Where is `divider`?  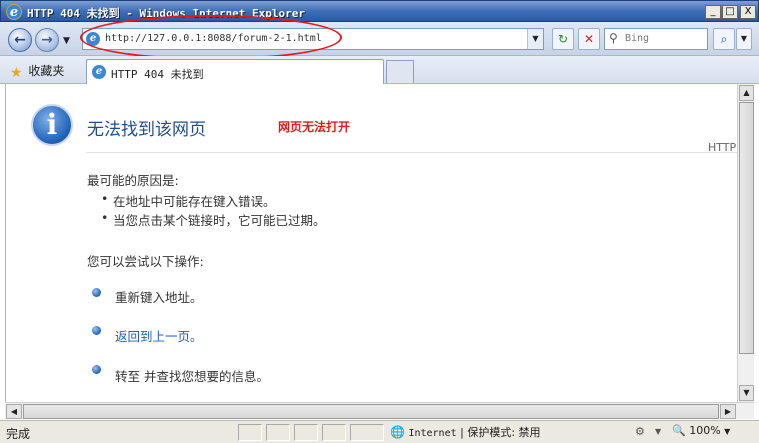
divider is located at coordinates (411, 152).